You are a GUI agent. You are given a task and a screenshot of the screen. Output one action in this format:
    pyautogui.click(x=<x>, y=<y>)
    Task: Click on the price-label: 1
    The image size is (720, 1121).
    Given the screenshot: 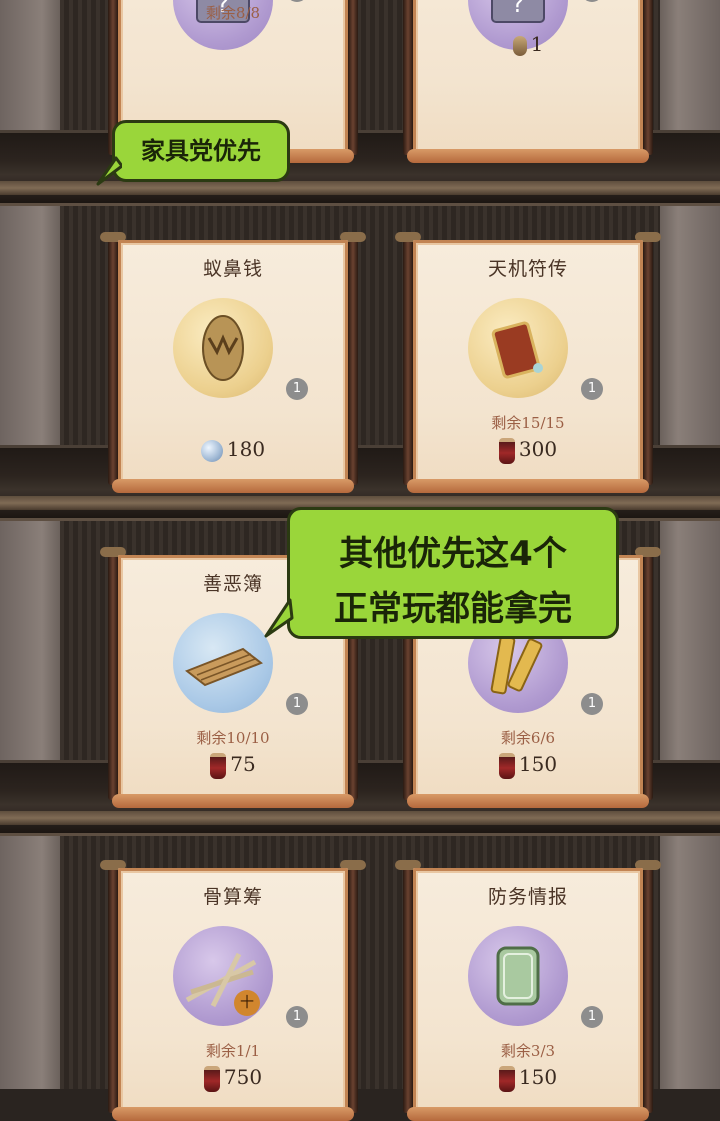 What is the action you would take?
    pyautogui.click(x=528, y=44)
    